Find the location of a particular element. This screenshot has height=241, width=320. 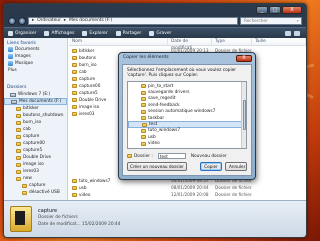

tree-item: capture00 is located at coordinates (35, 143).